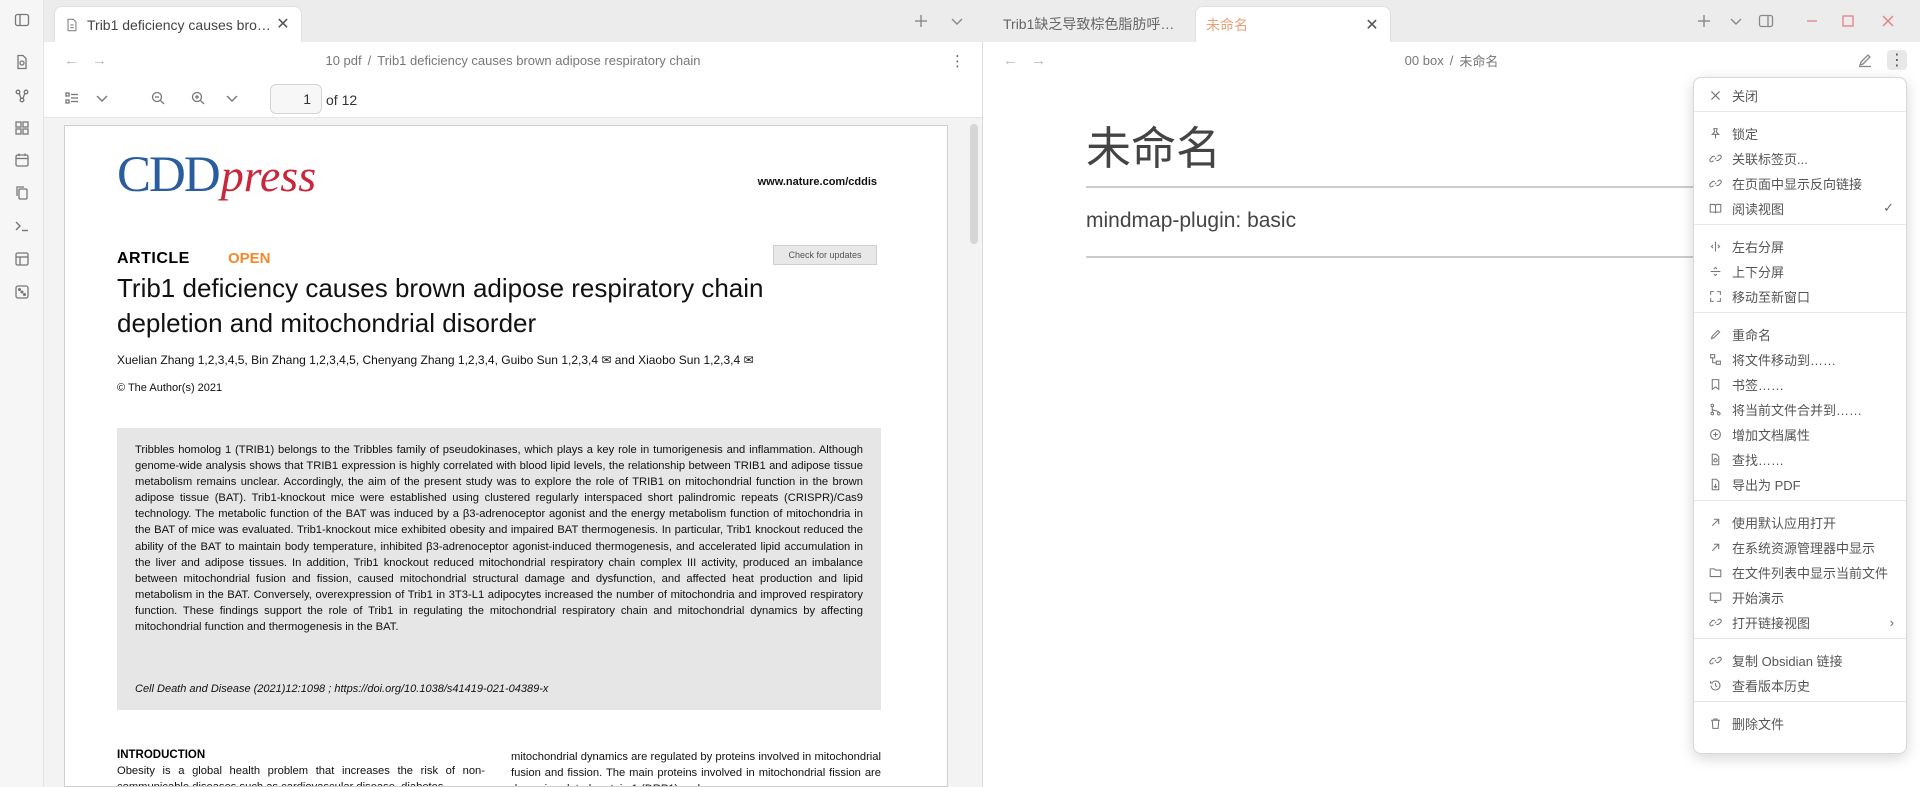 This screenshot has width=1920, height=787. I want to click on monitor-icon, so click(1715, 597).